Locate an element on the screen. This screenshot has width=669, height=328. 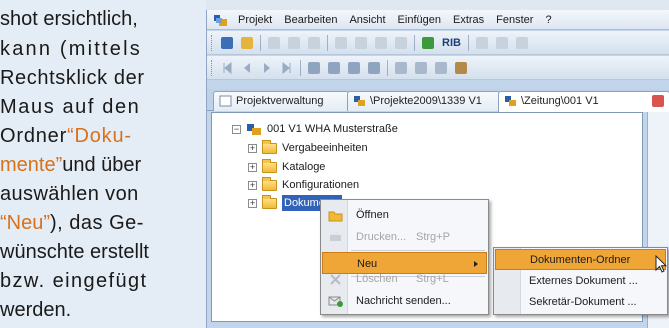
print-preview-icon is located at coordinates (502, 43).